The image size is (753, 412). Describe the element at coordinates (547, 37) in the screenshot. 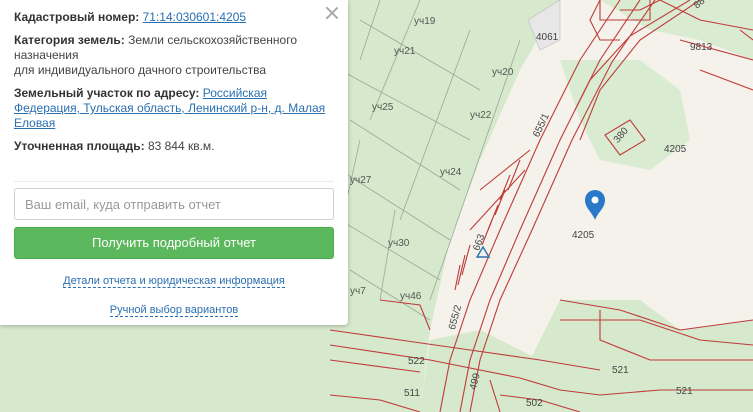

I see `parcel-label-4061: 4061` at that location.